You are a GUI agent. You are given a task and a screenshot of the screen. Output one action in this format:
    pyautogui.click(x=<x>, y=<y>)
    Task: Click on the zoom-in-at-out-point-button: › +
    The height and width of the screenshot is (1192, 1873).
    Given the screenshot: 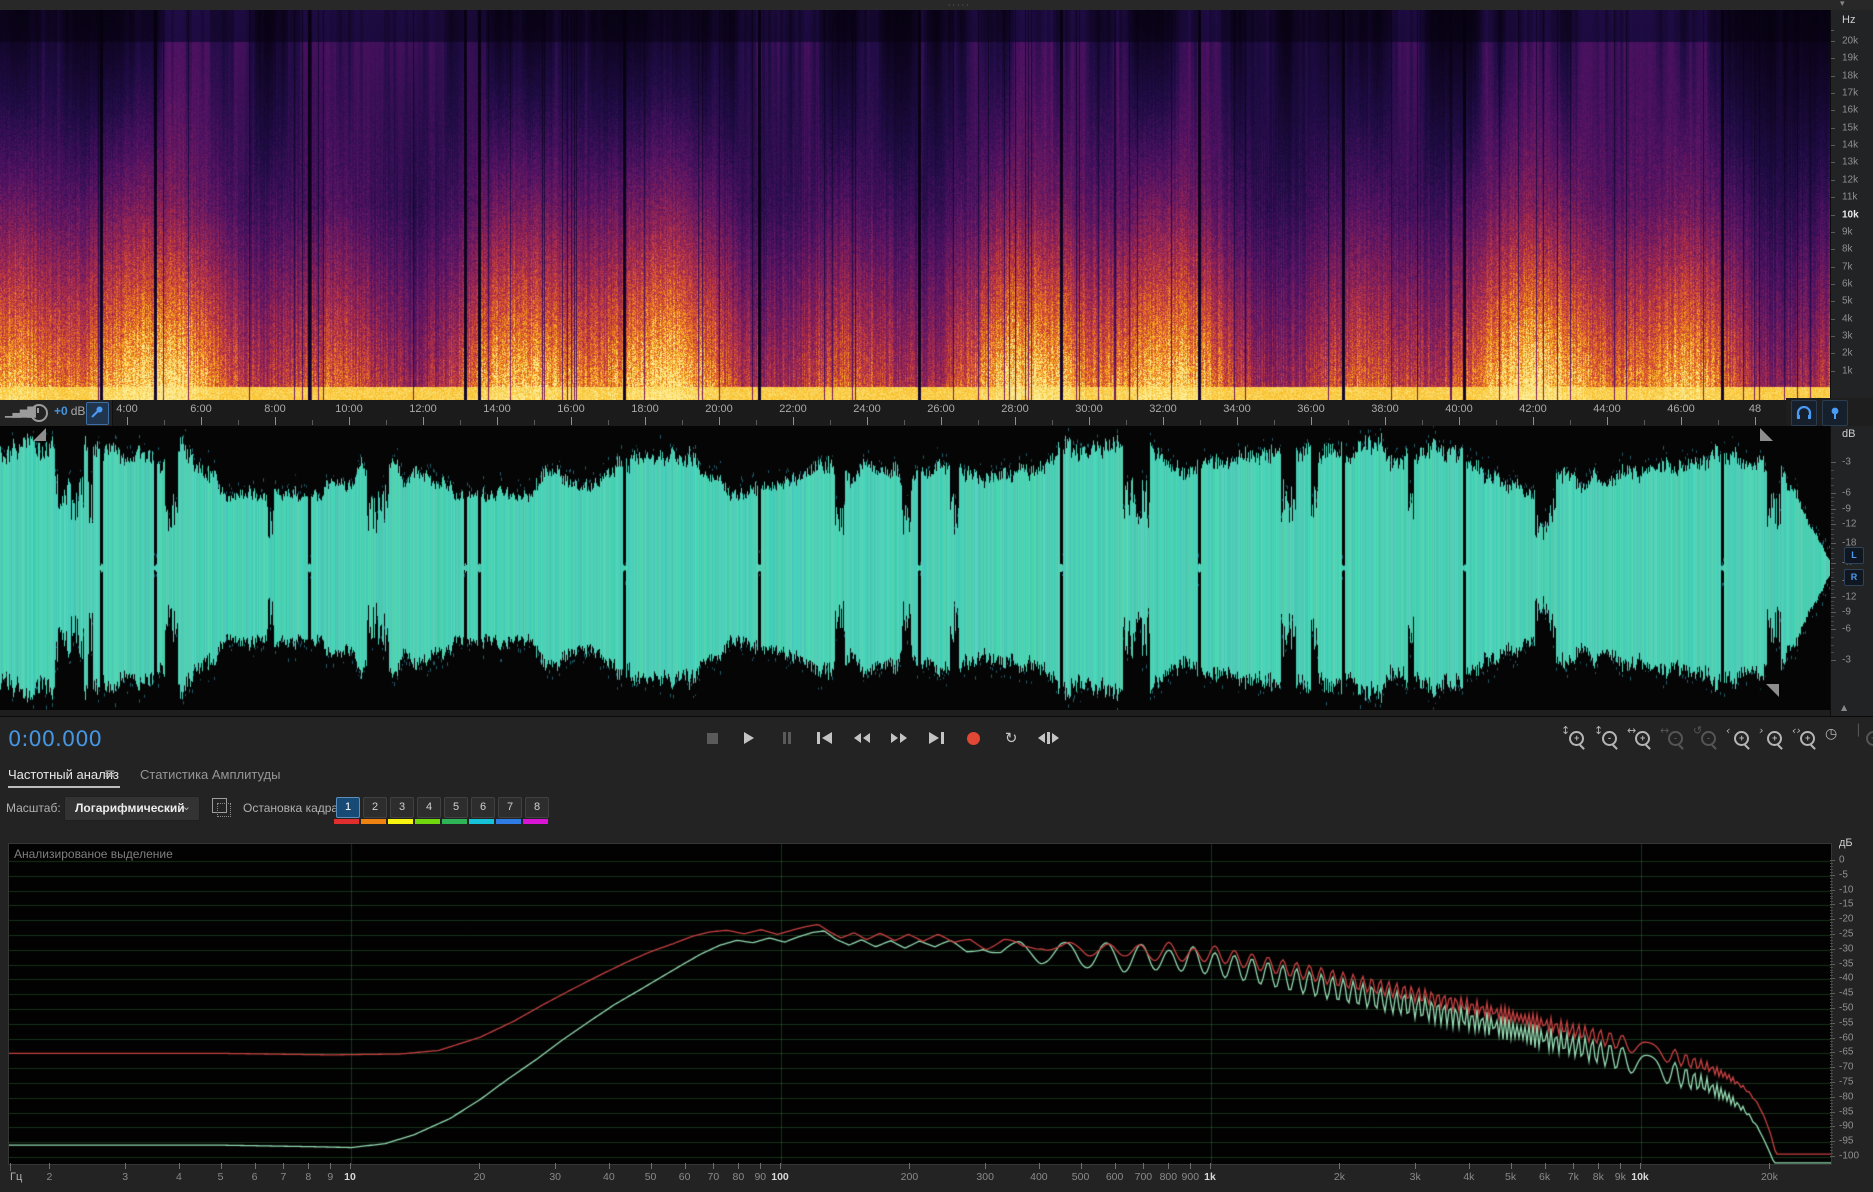 What is the action you would take?
    pyautogui.click(x=1773, y=737)
    